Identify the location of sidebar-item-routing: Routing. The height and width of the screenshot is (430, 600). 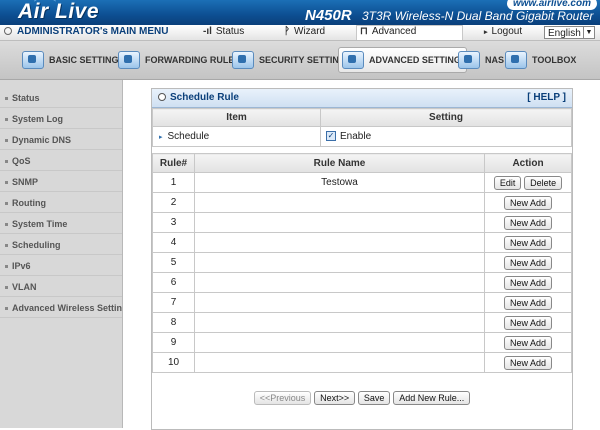
(61, 203).